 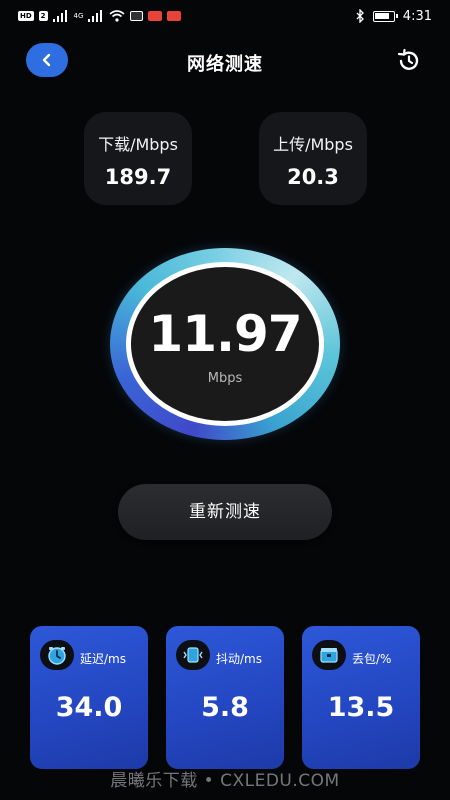 I want to click on latency-card: 延迟/ms 34.0, so click(x=89, y=697).